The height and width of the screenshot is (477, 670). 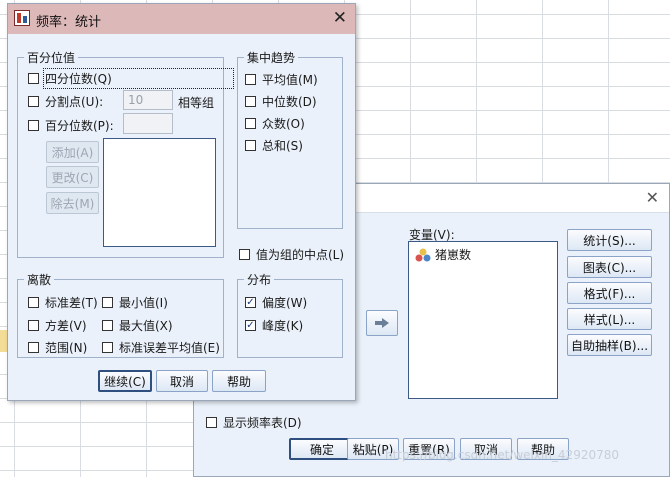 What do you see at coordinates (502, 455) in the screenshot?
I see `watermark: https://blog.csdn.net/weixin_42920780` at bounding box center [502, 455].